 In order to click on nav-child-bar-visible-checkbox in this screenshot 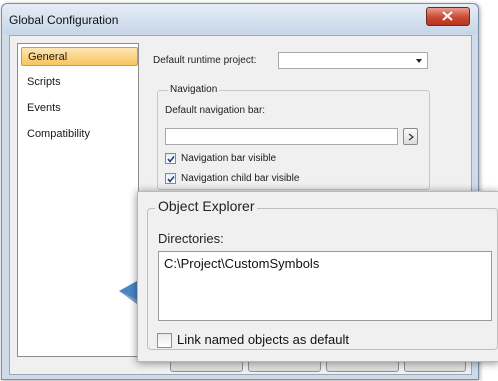, I will do `click(170, 178)`.